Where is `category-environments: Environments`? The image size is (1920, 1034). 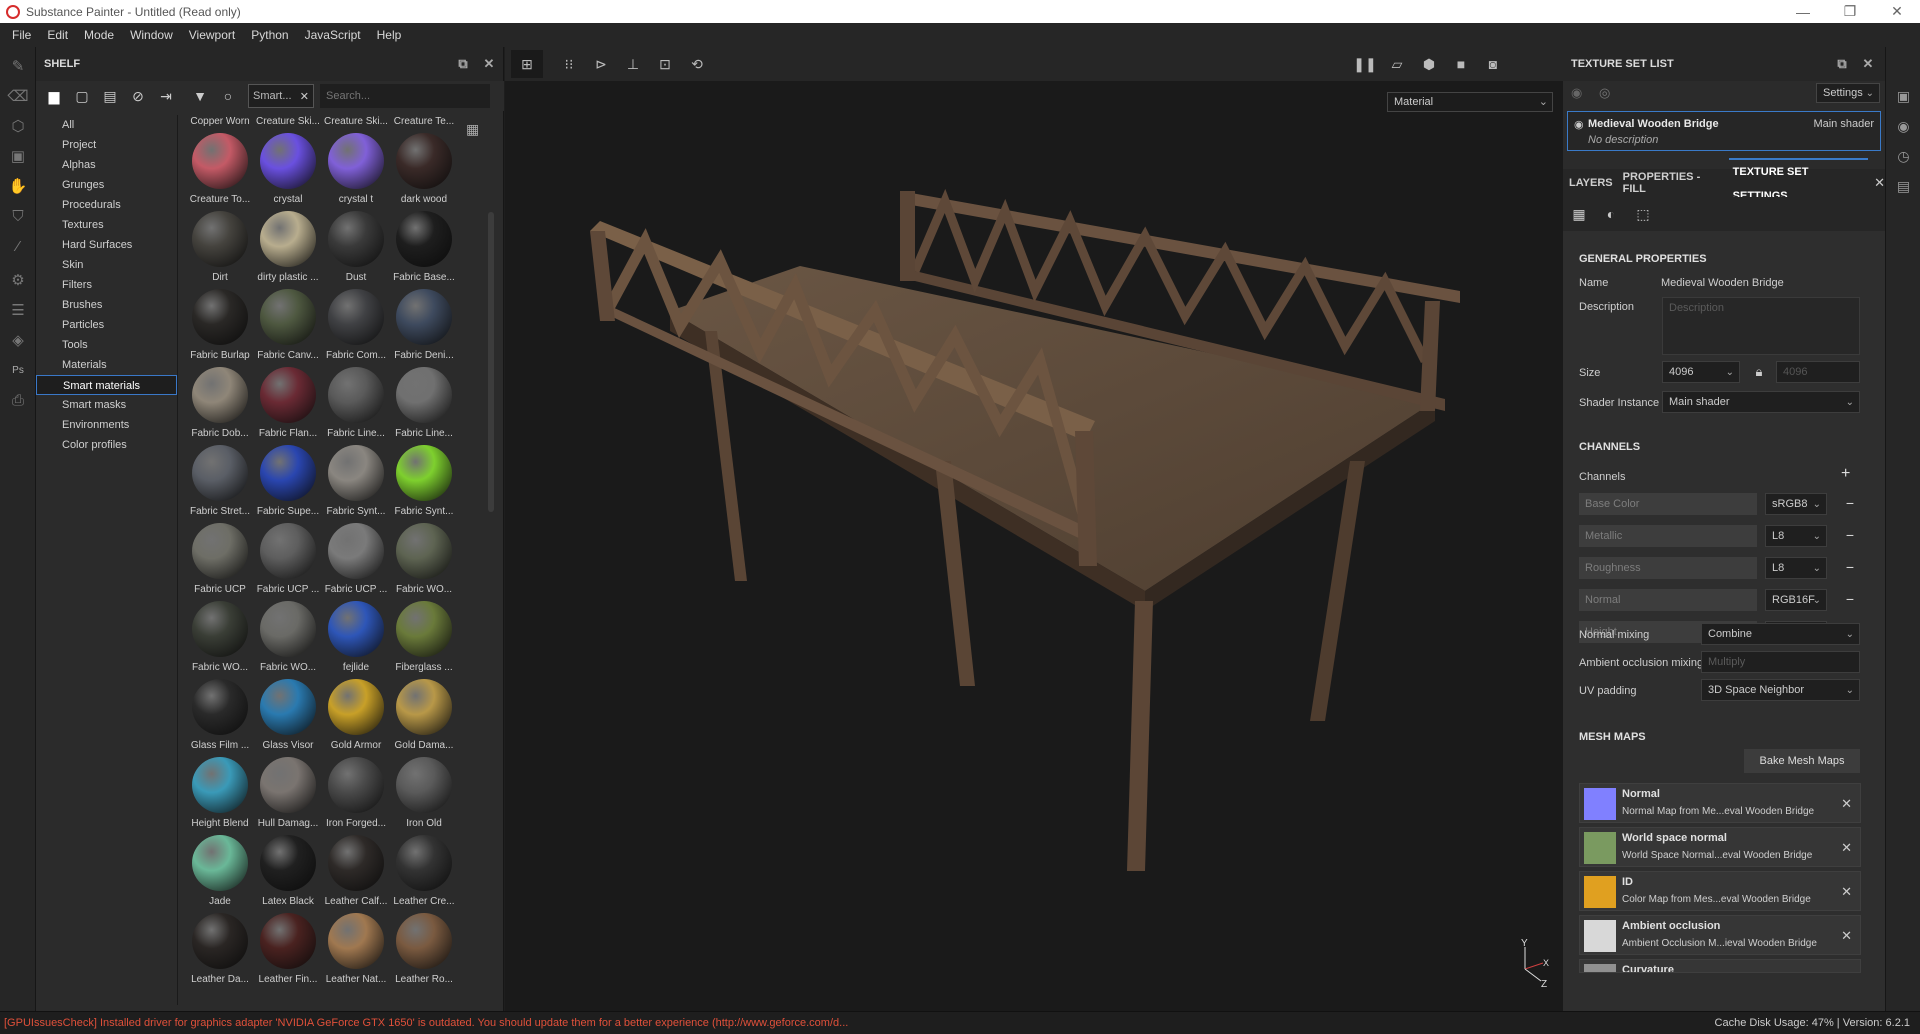 category-environments: Environments is located at coordinates (106, 425).